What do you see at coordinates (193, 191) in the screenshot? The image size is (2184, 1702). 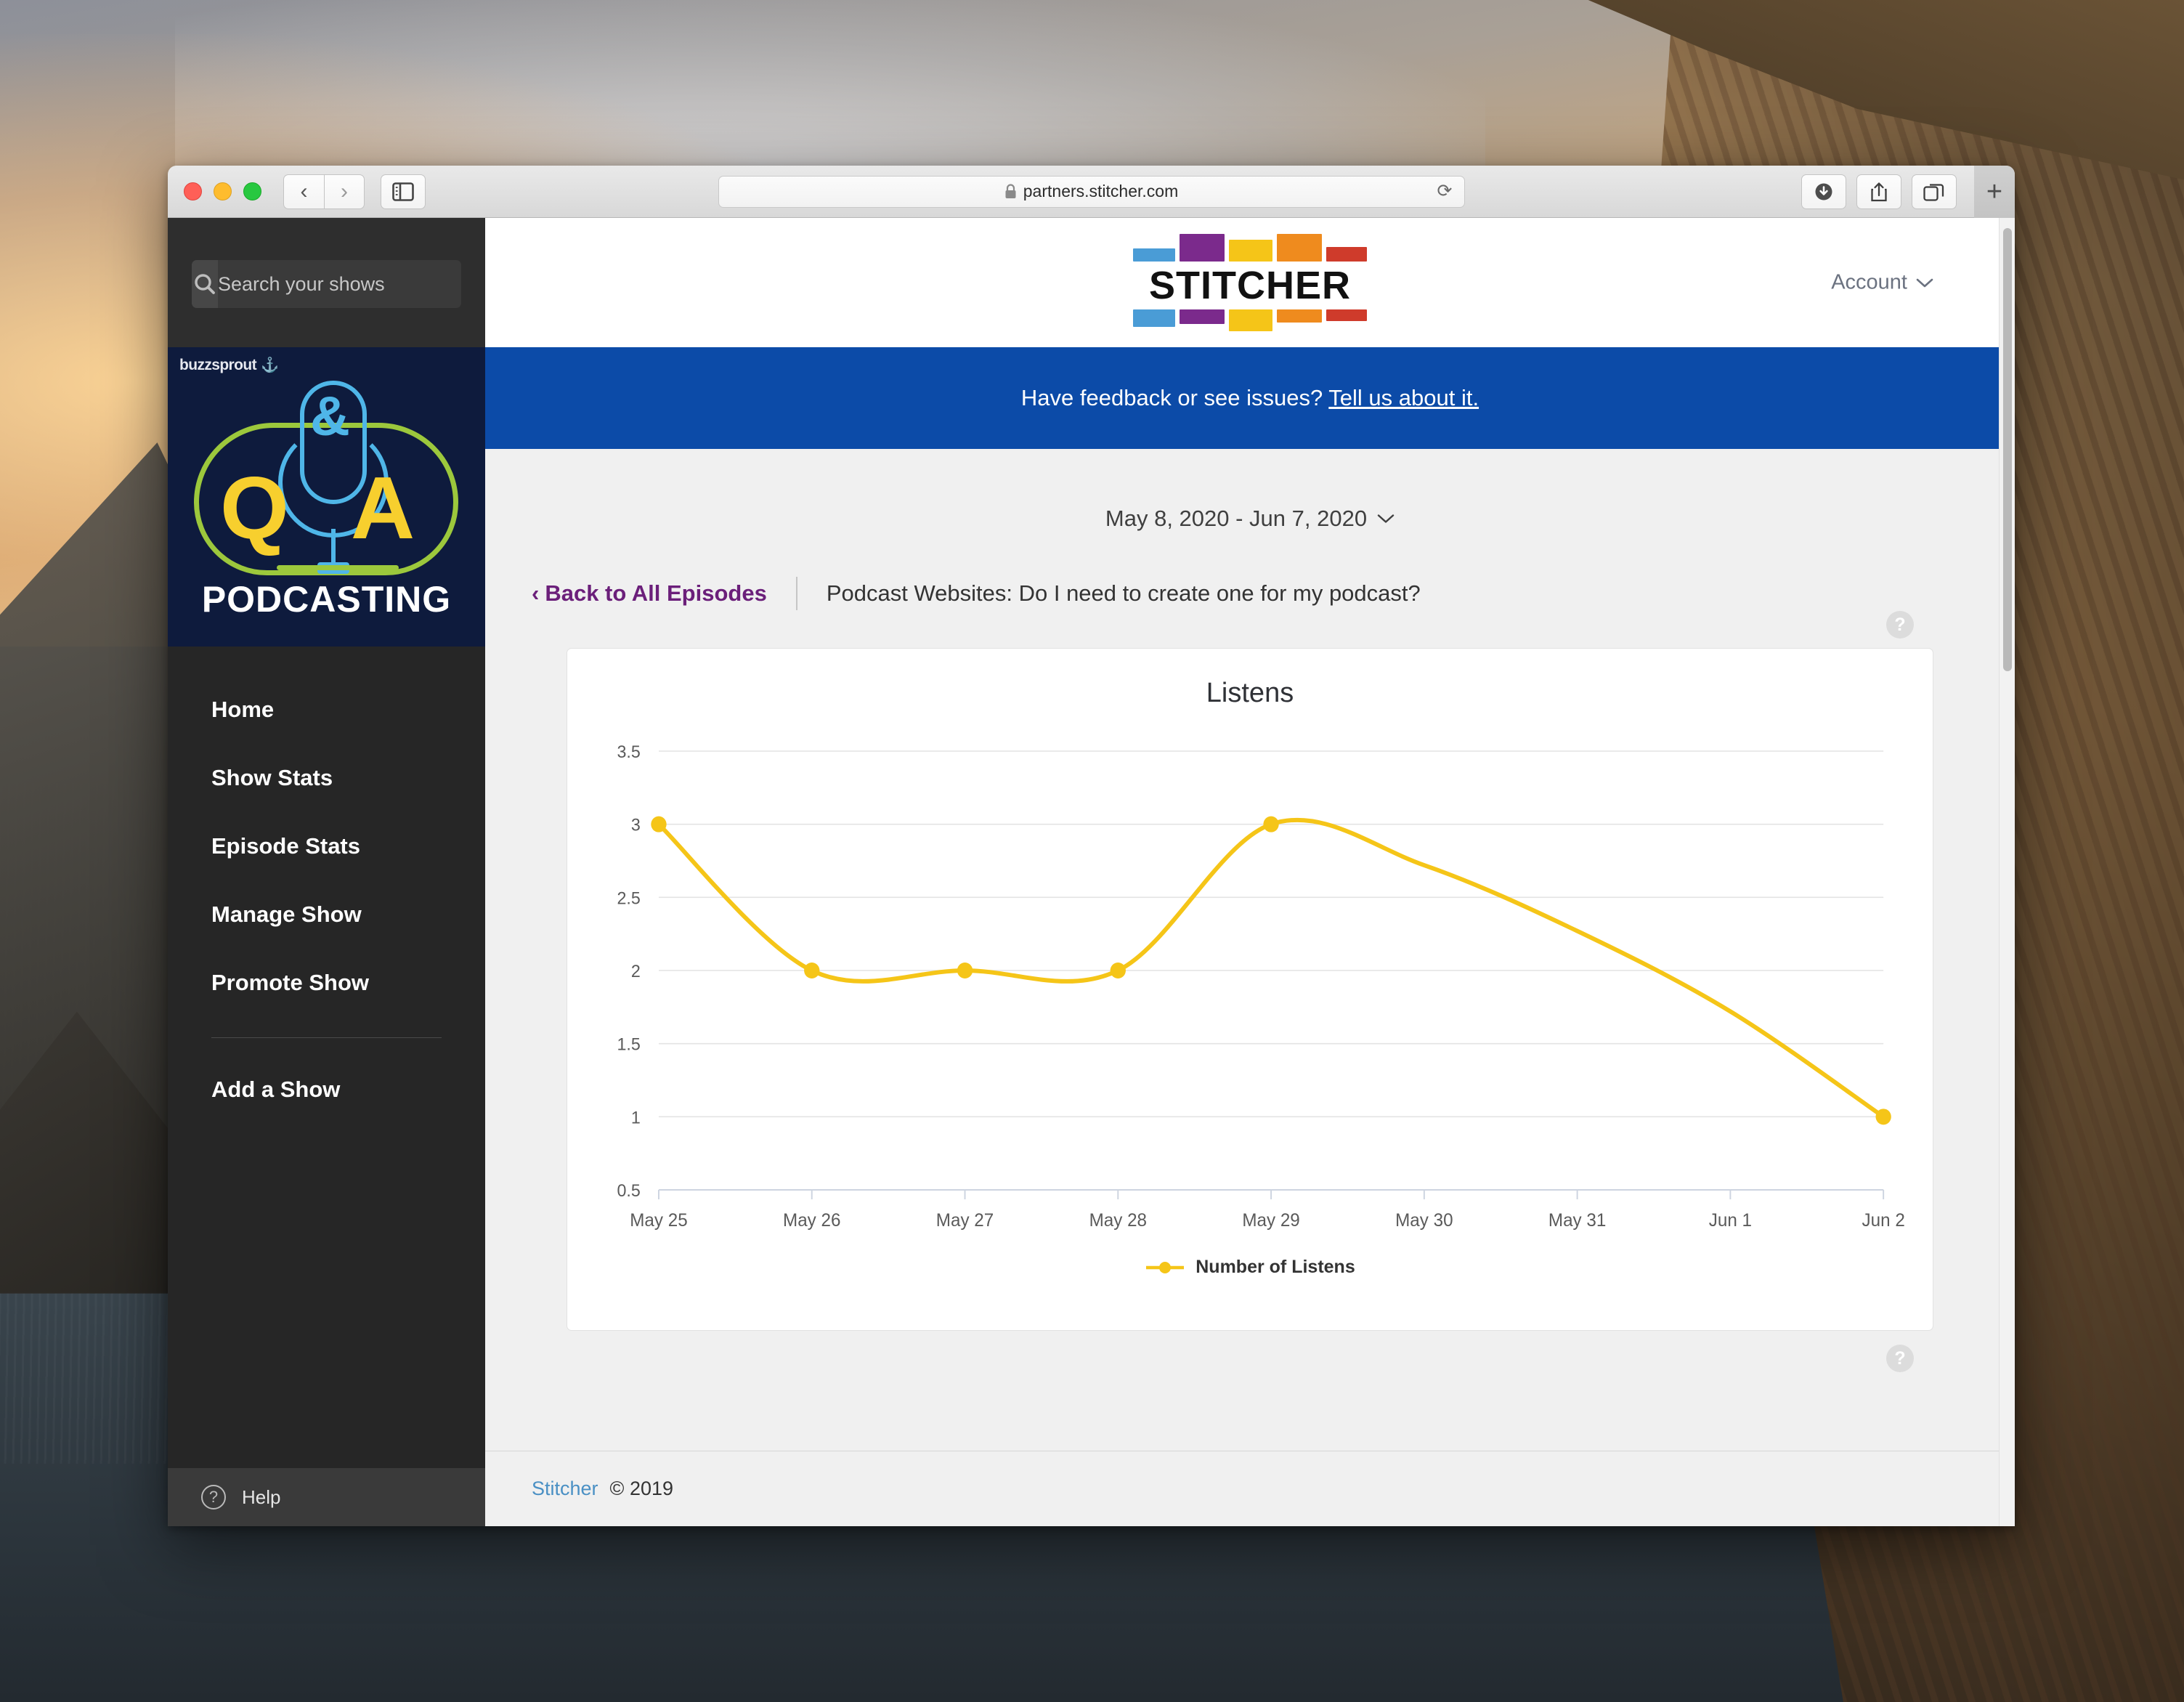 I see `close-window-button` at bounding box center [193, 191].